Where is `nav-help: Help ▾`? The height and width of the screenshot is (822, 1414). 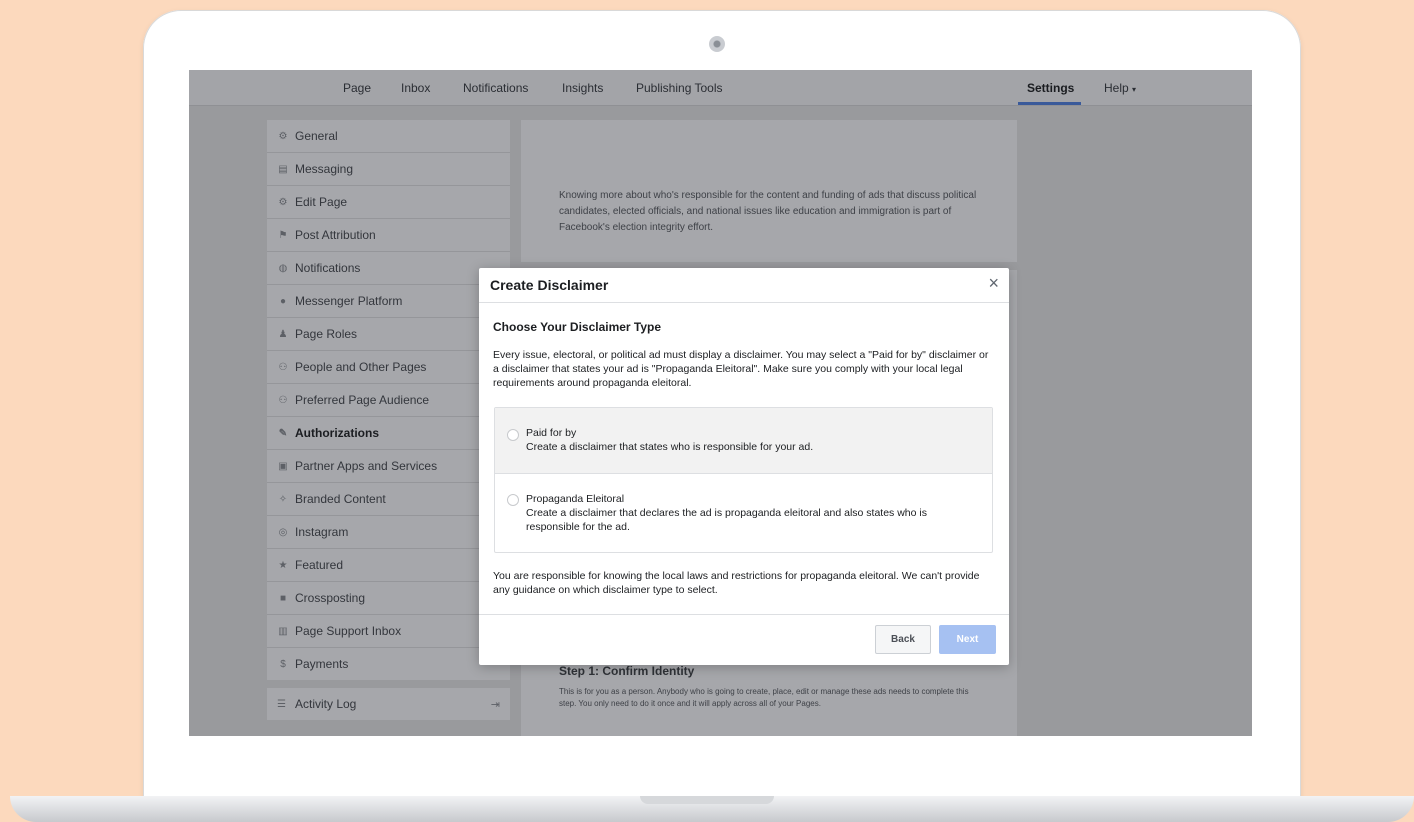 nav-help: Help ▾ is located at coordinates (1120, 88).